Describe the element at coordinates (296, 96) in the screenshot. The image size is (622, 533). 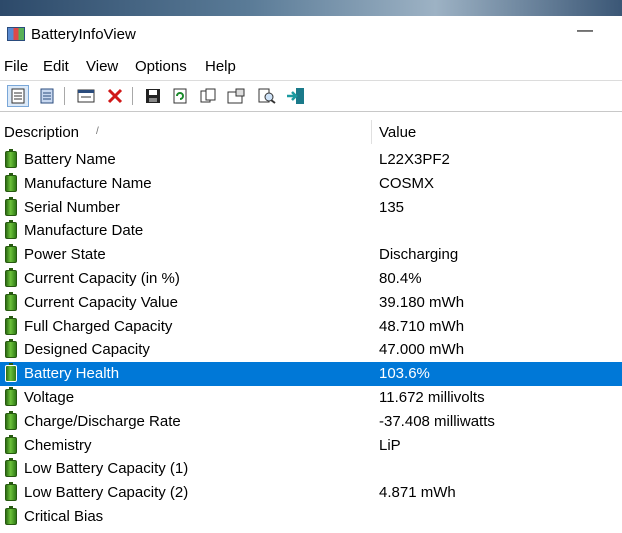
I see `exit-icon` at that location.